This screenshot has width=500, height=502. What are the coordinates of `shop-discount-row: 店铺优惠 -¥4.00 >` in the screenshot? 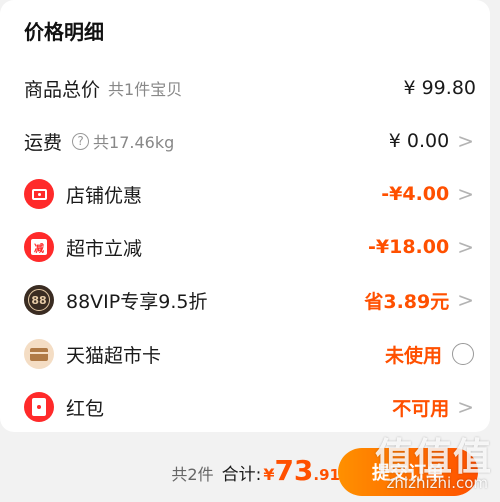 It's located at (245, 194).